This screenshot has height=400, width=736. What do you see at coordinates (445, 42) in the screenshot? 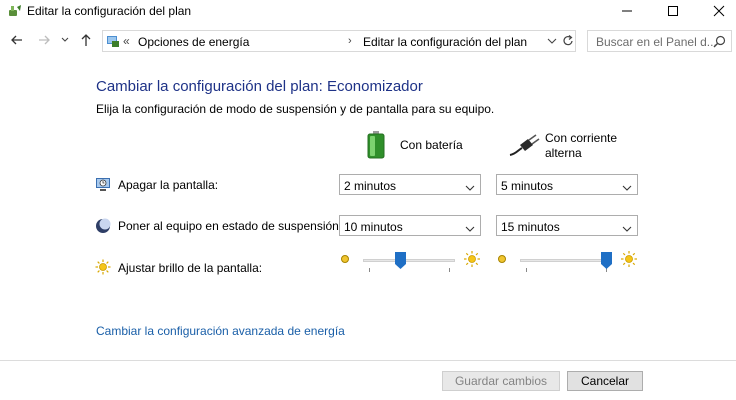
I see `breadcrumb-edit-plan: Editar la configuración del plan` at bounding box center [445, 42].